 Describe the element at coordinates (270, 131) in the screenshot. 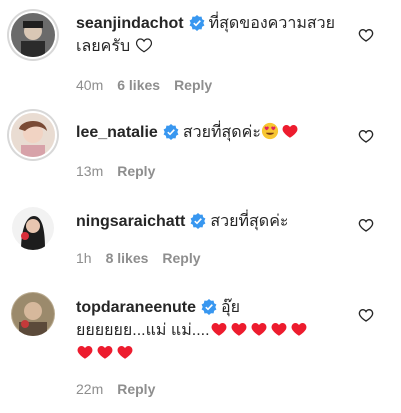

I see `heart-eyes-emoji-icon` at that location.